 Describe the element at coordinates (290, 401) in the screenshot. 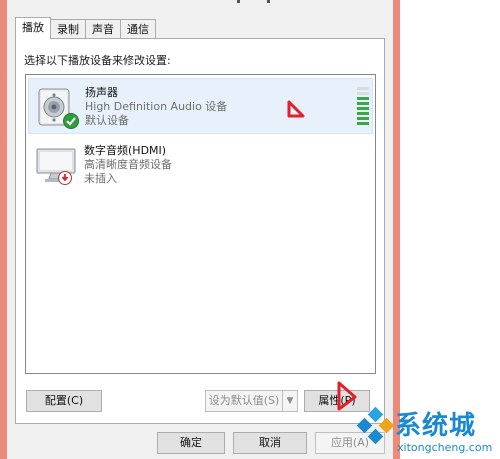

I see `set-default-dropdown-arrow: ▼` at that location.